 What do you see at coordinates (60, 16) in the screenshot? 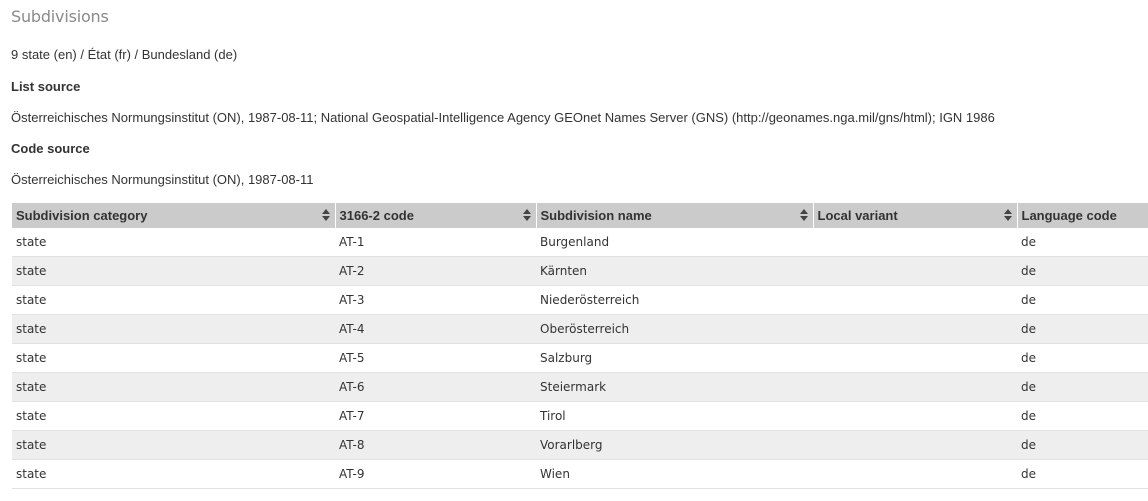
I see `section-title: Subdivisions` at bounding box center [60, 16].